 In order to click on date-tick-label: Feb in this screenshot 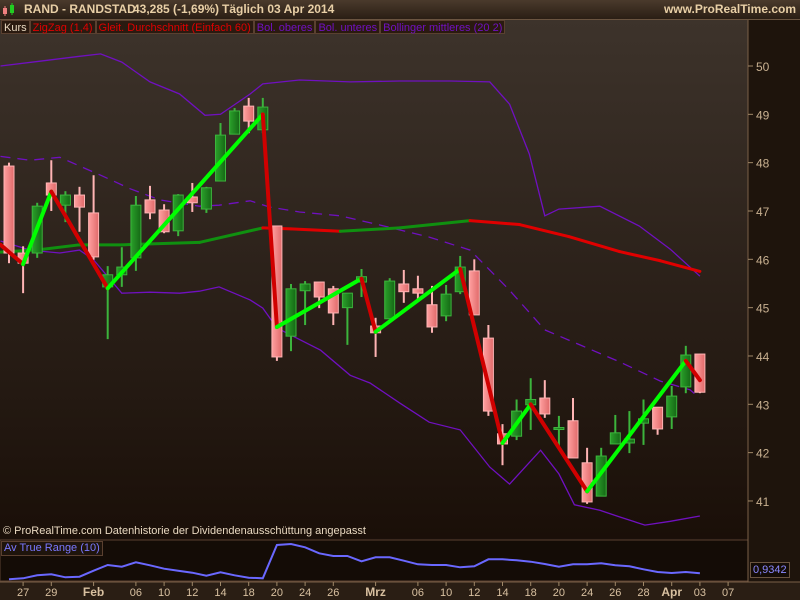, I will do `click(93, 592)`.